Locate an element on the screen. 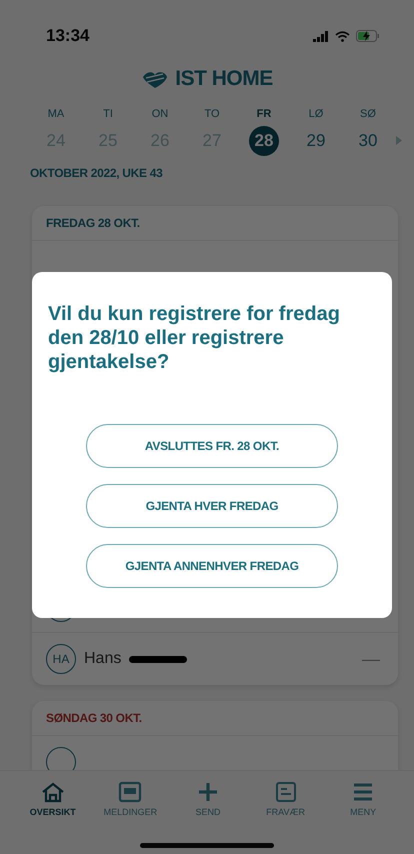 The image size is (414, 854). person-name: Hans is located at coordinates (103, 659).